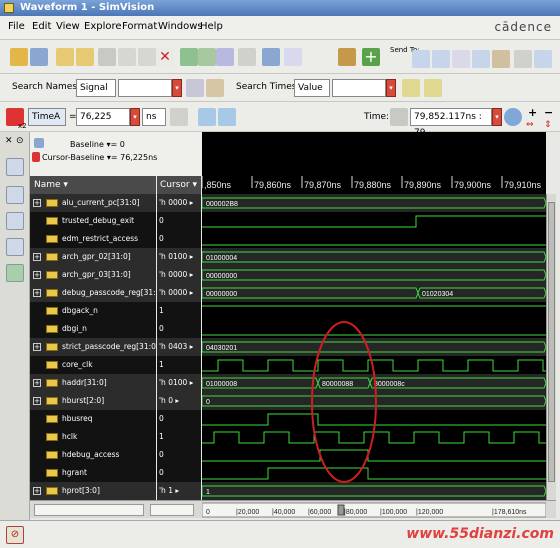 This screenshot has height=548, width=560. What do you see at coordinates (89, 510) in the screenshot?
I see `name-horizontal-scrollbar` at bounding box center [89, 510].